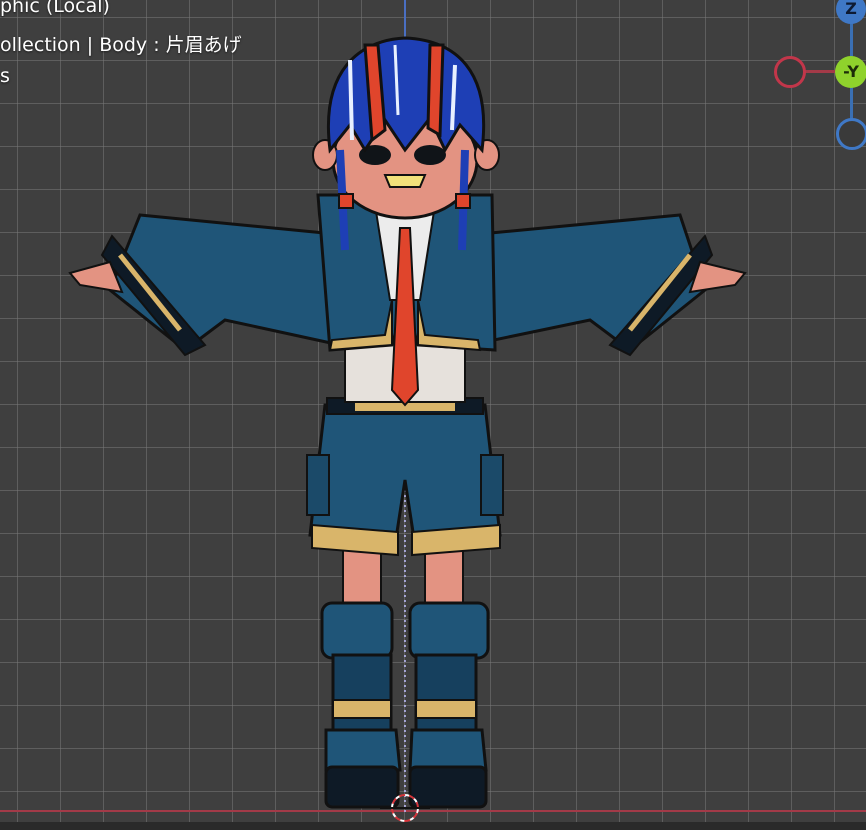 This screenshot has width=866, height=830. What do you see at coordinates (449, 705) in the screenshot?
I see `right-boot` at bounding box center [449, 705].